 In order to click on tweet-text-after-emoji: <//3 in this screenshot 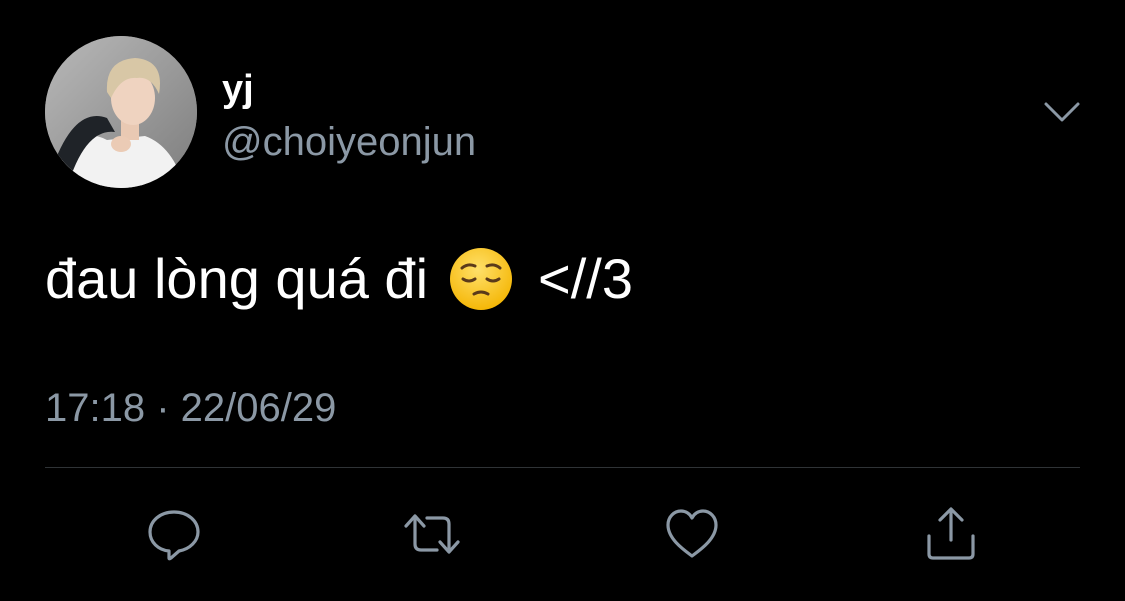, I will do `click(585, 278)`.